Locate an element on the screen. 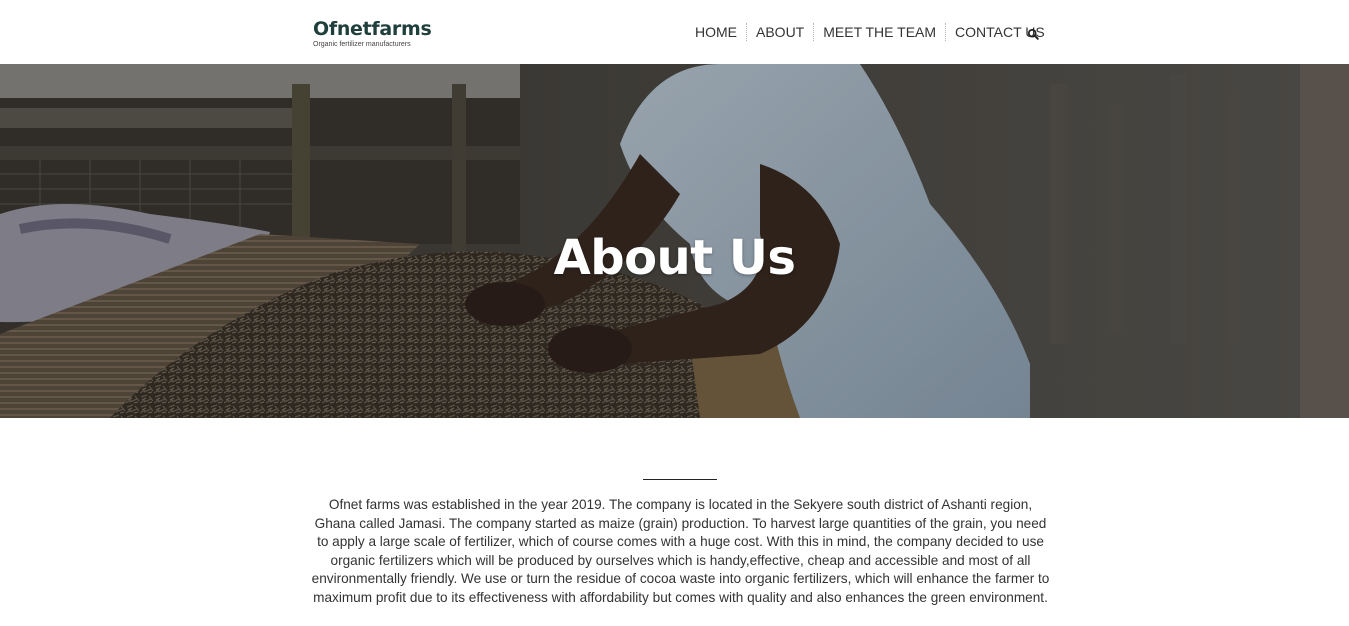  section-divider is located at coordinates (680, 479).